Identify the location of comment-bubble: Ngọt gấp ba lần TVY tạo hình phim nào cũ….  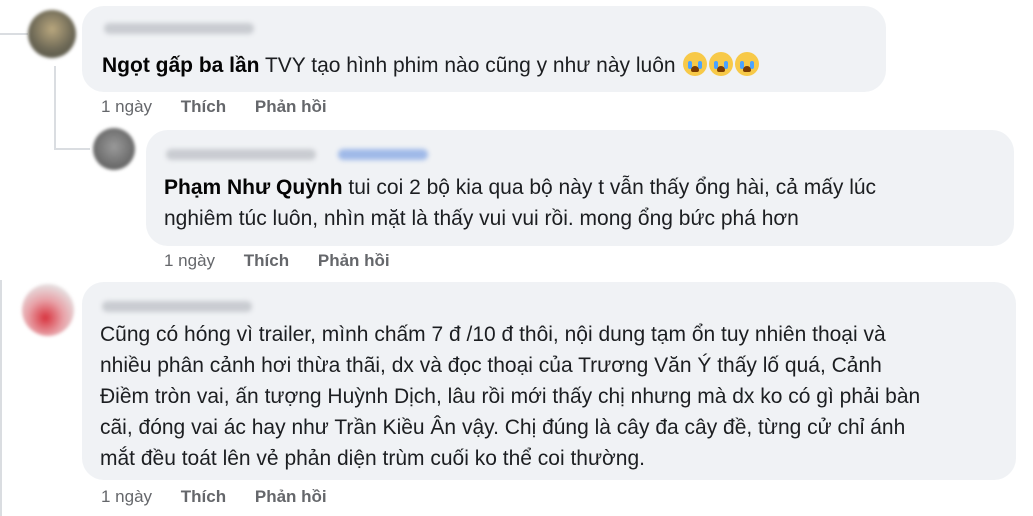
(484, 49).